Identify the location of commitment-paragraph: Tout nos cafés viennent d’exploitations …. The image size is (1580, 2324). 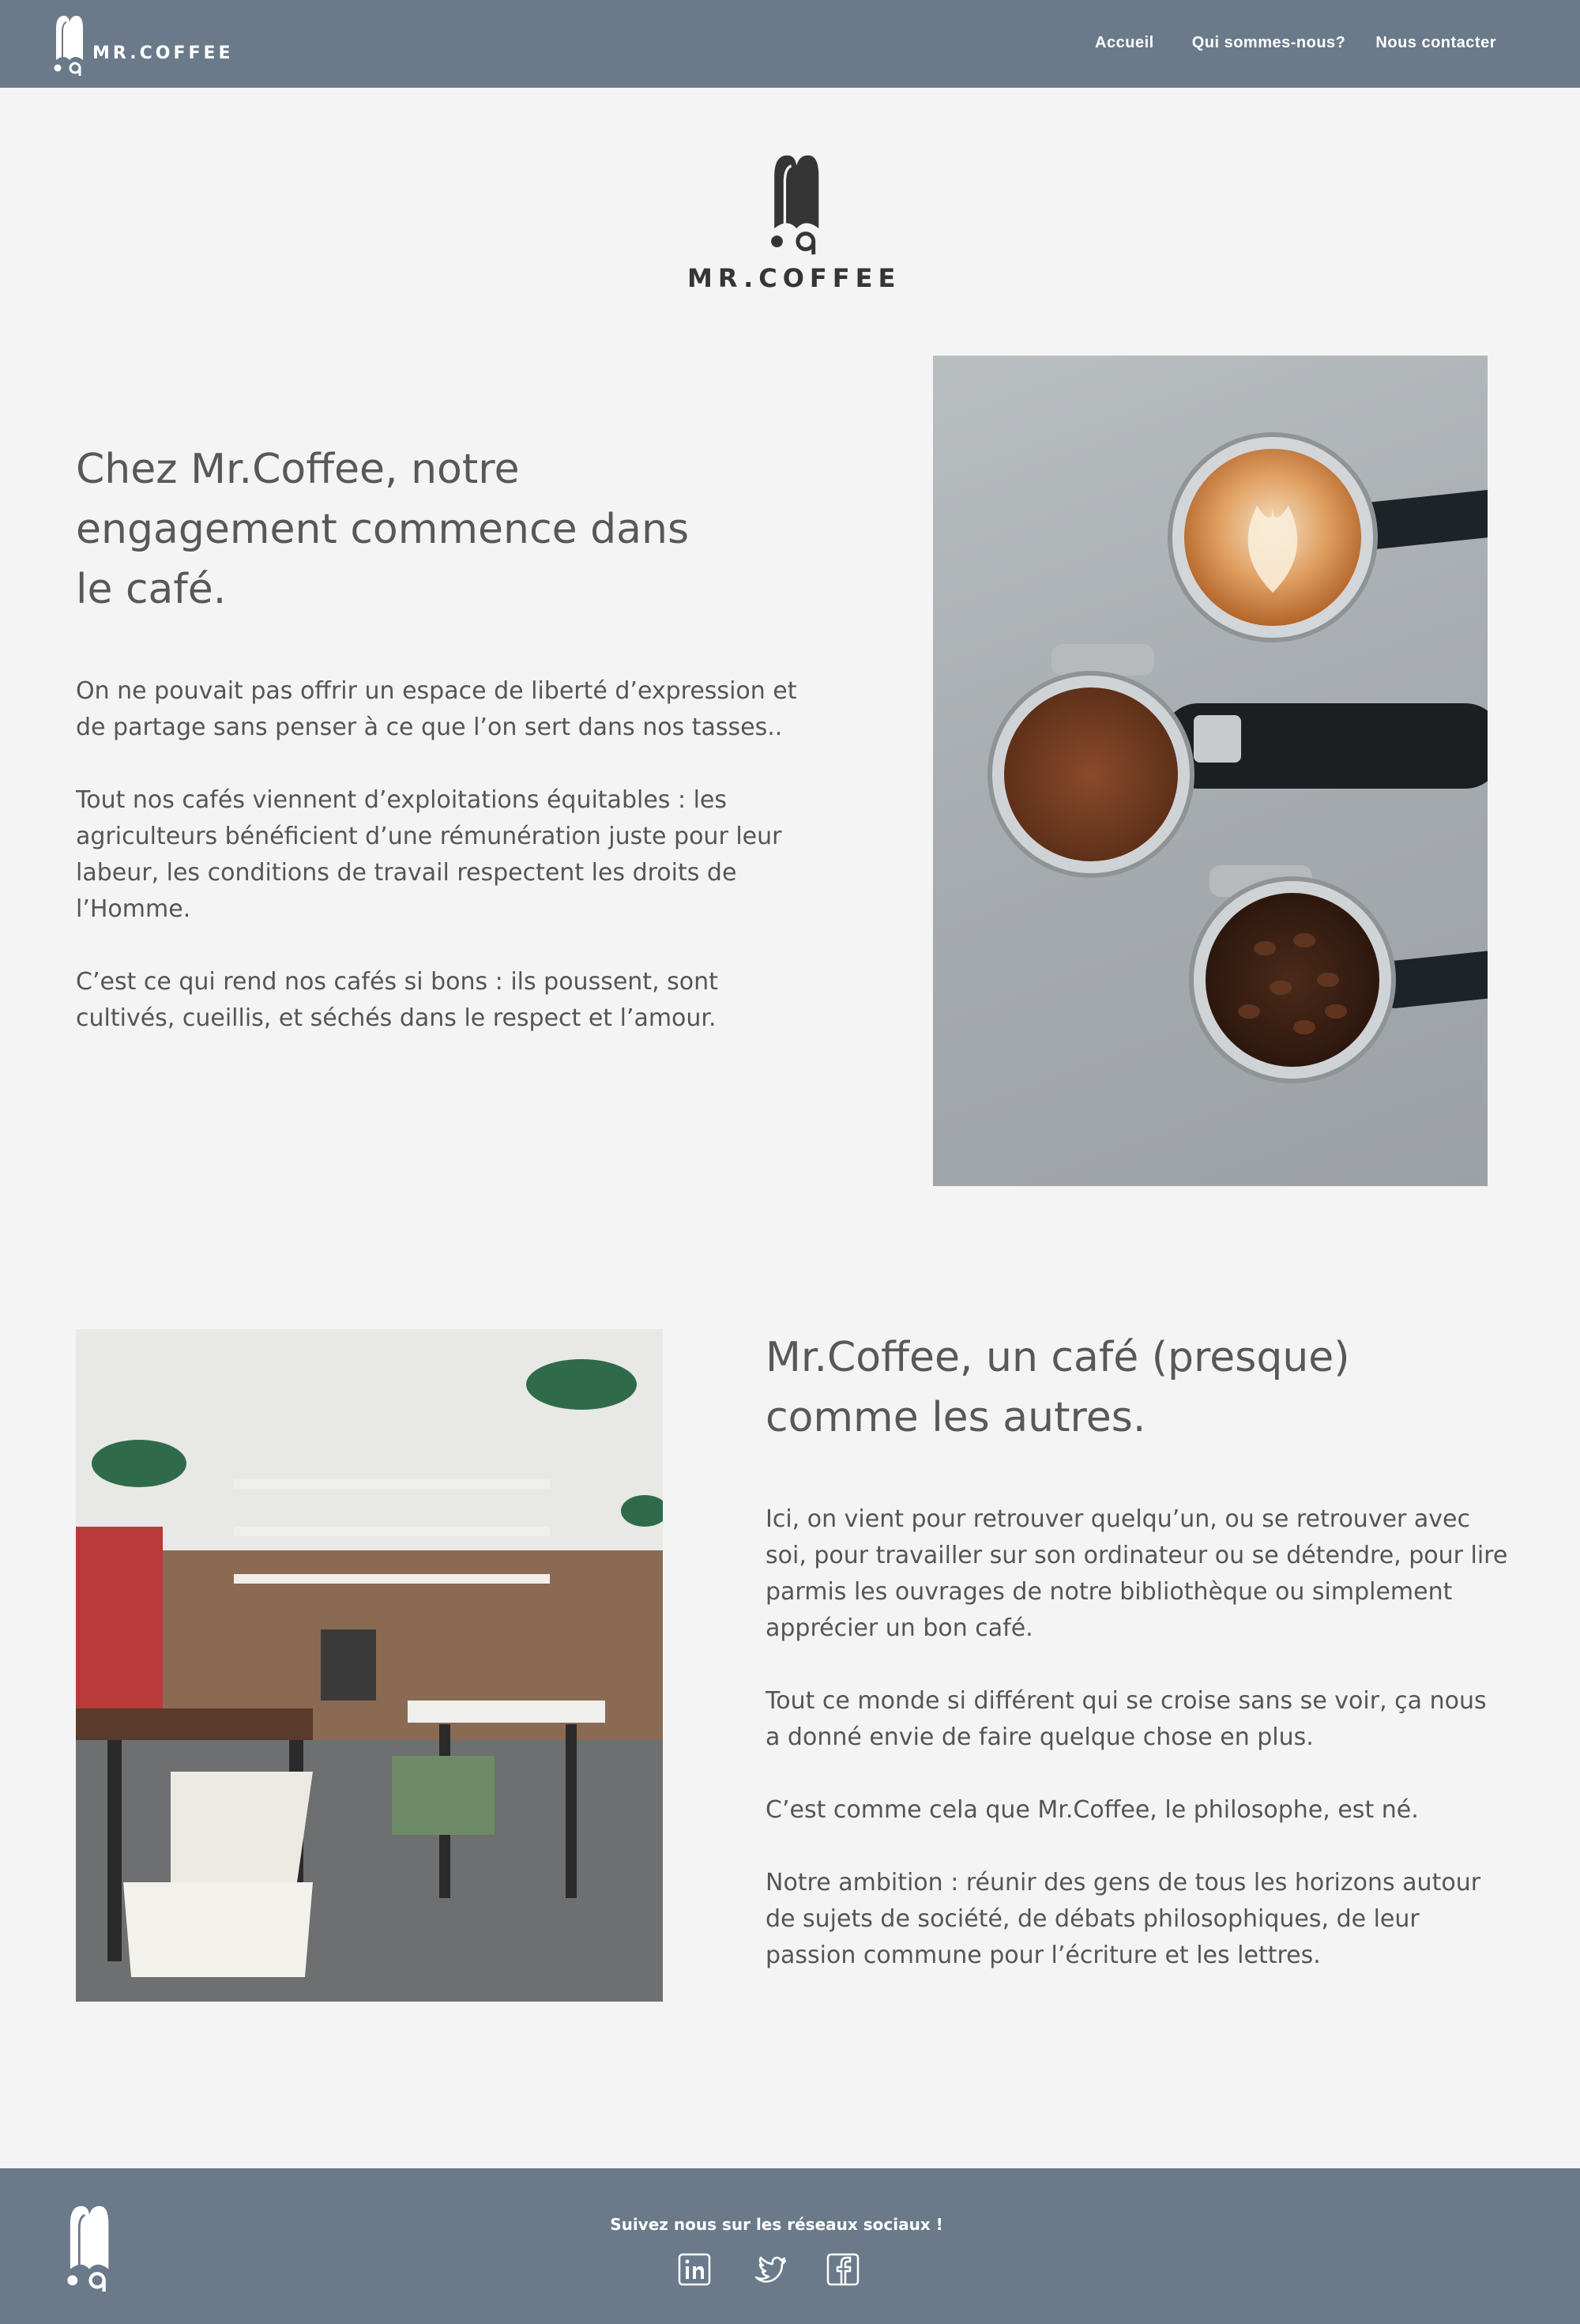
(429, 854).